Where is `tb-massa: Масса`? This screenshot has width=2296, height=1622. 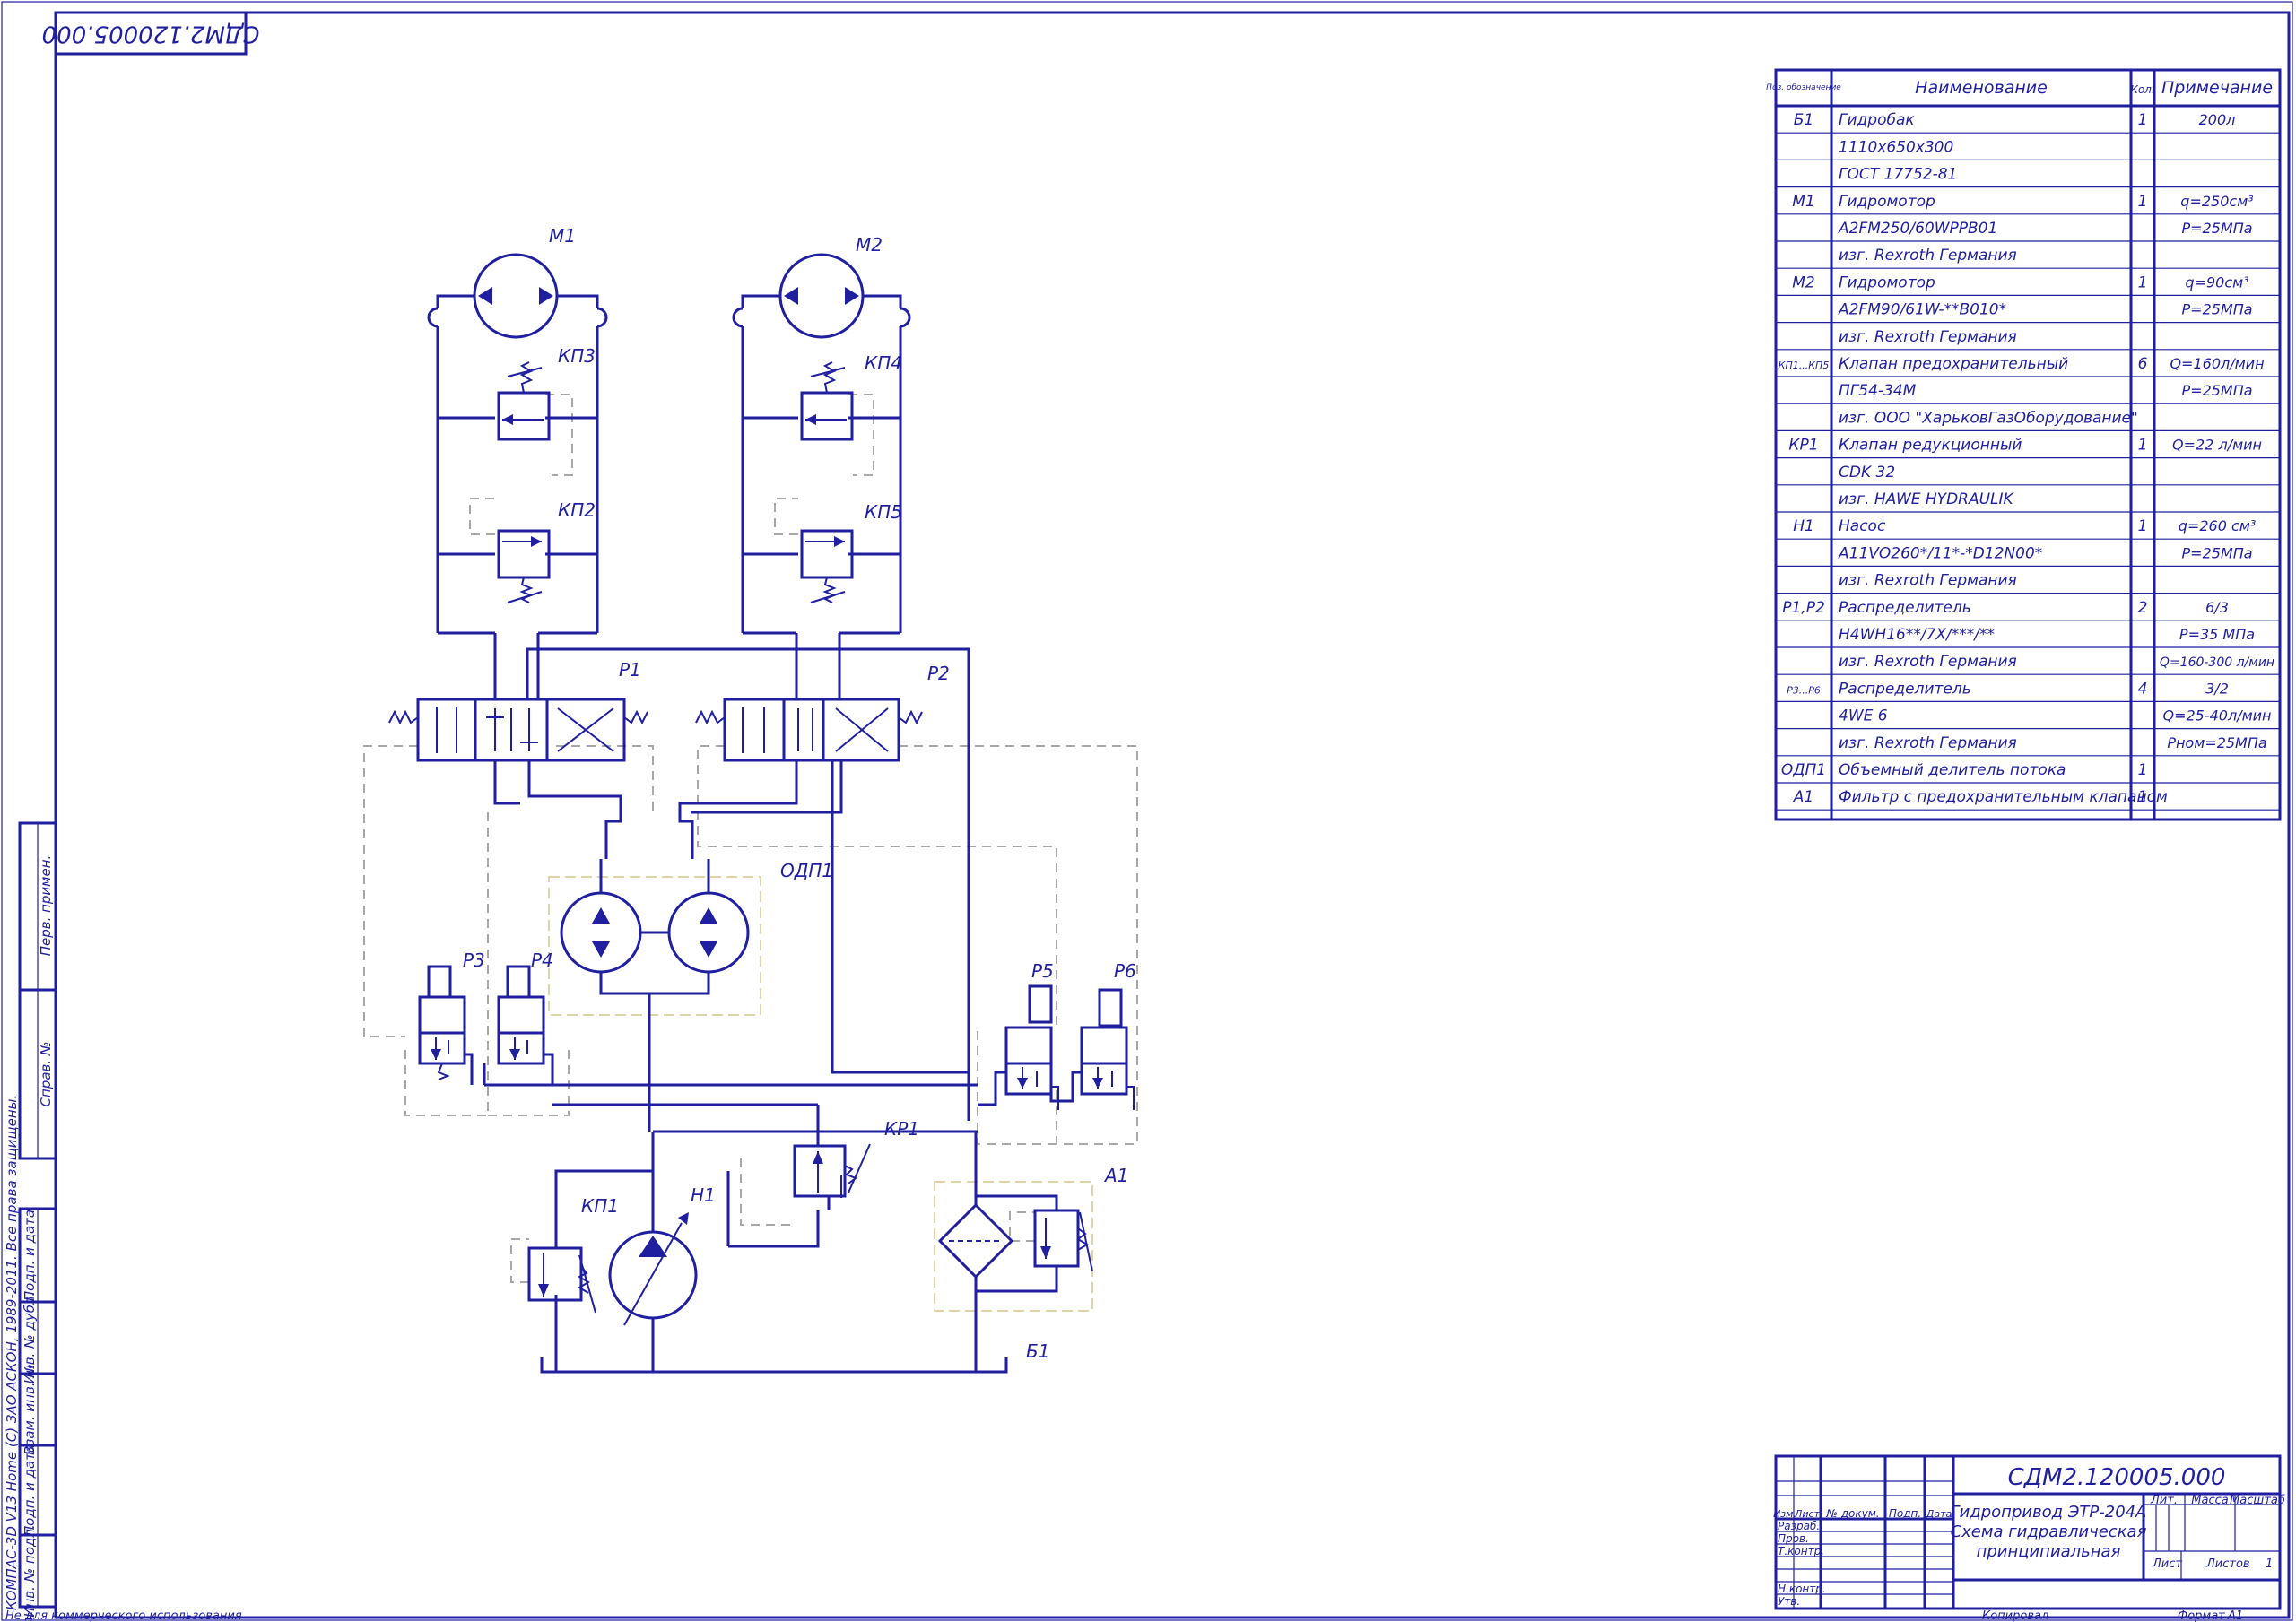 tb-massa: Масса is located at coordinates (2209, 1500).